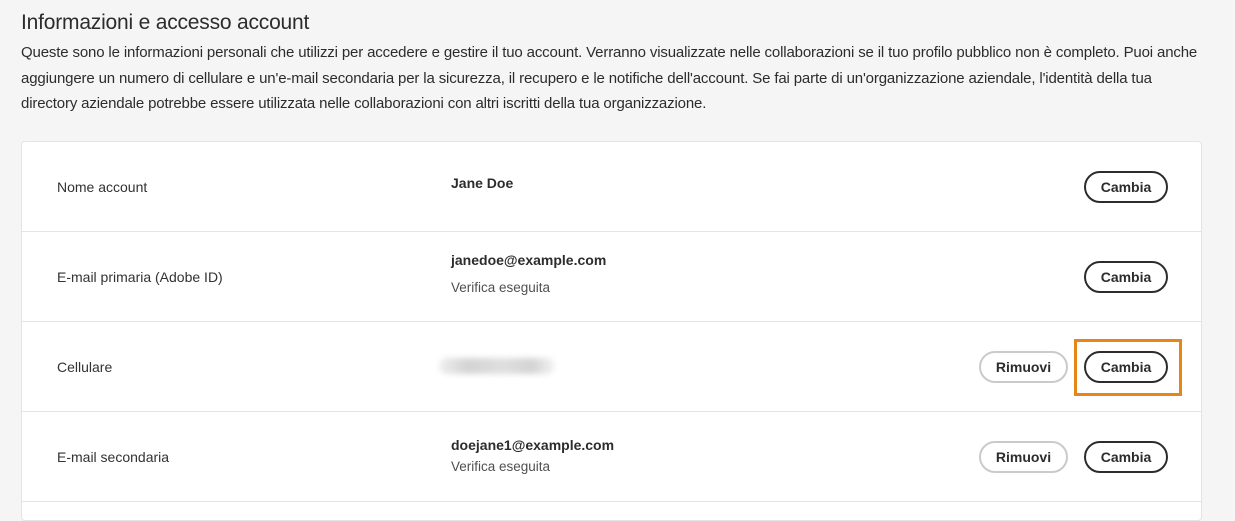 This screenshot has width=1235, height=521. I want to click on primary-email-label: E-mail primaria (Adobe ID), so click(140, 276).